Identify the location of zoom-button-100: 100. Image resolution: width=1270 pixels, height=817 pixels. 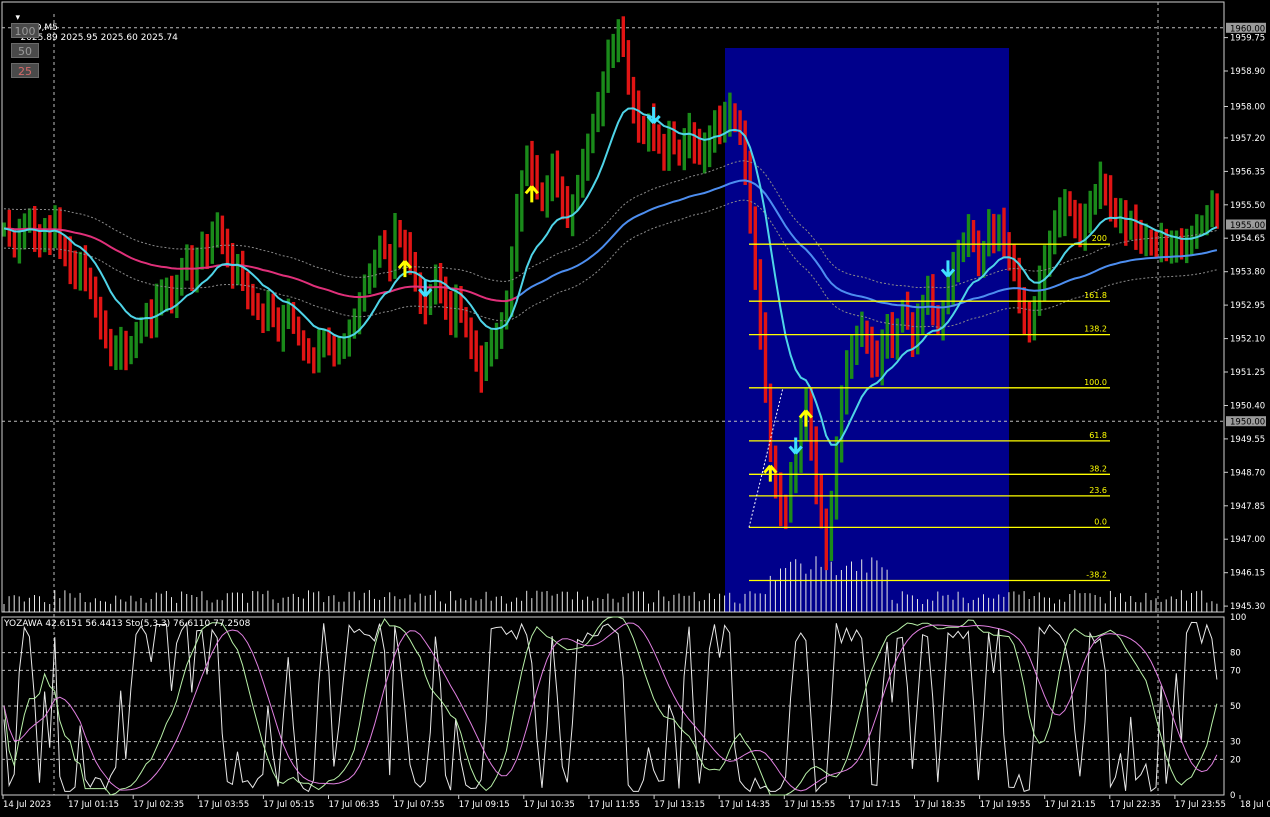
(25, 30).